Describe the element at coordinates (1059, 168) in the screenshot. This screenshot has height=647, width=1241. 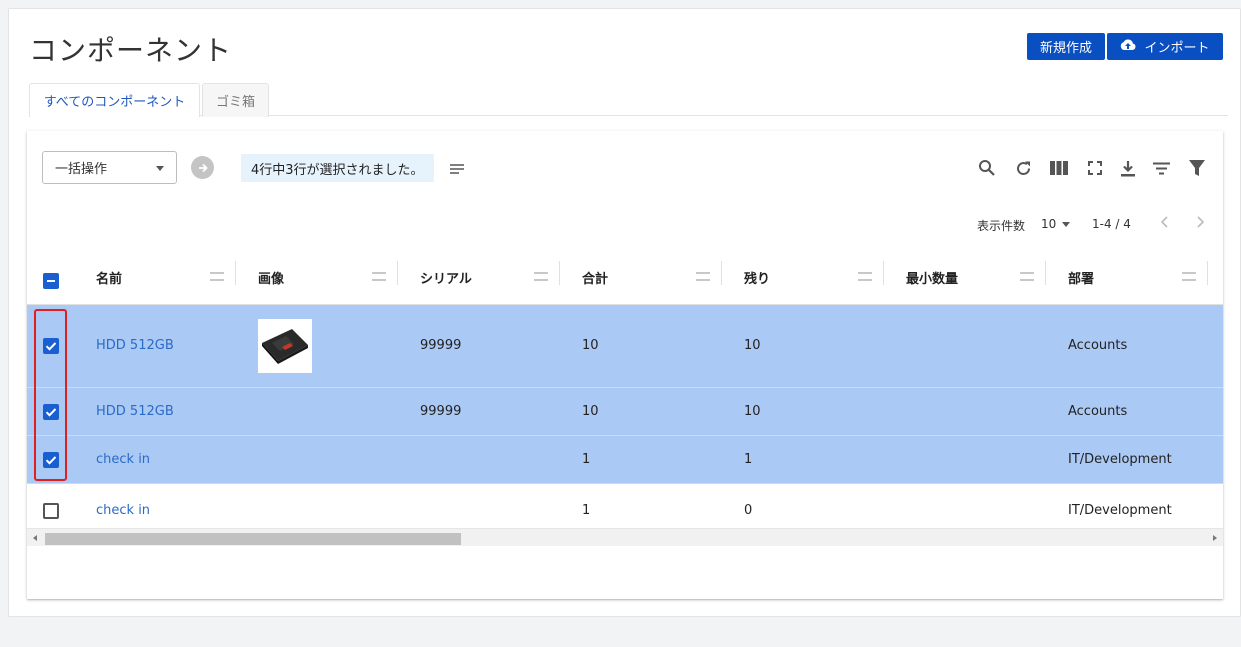
I see `columns-icon` at that location.